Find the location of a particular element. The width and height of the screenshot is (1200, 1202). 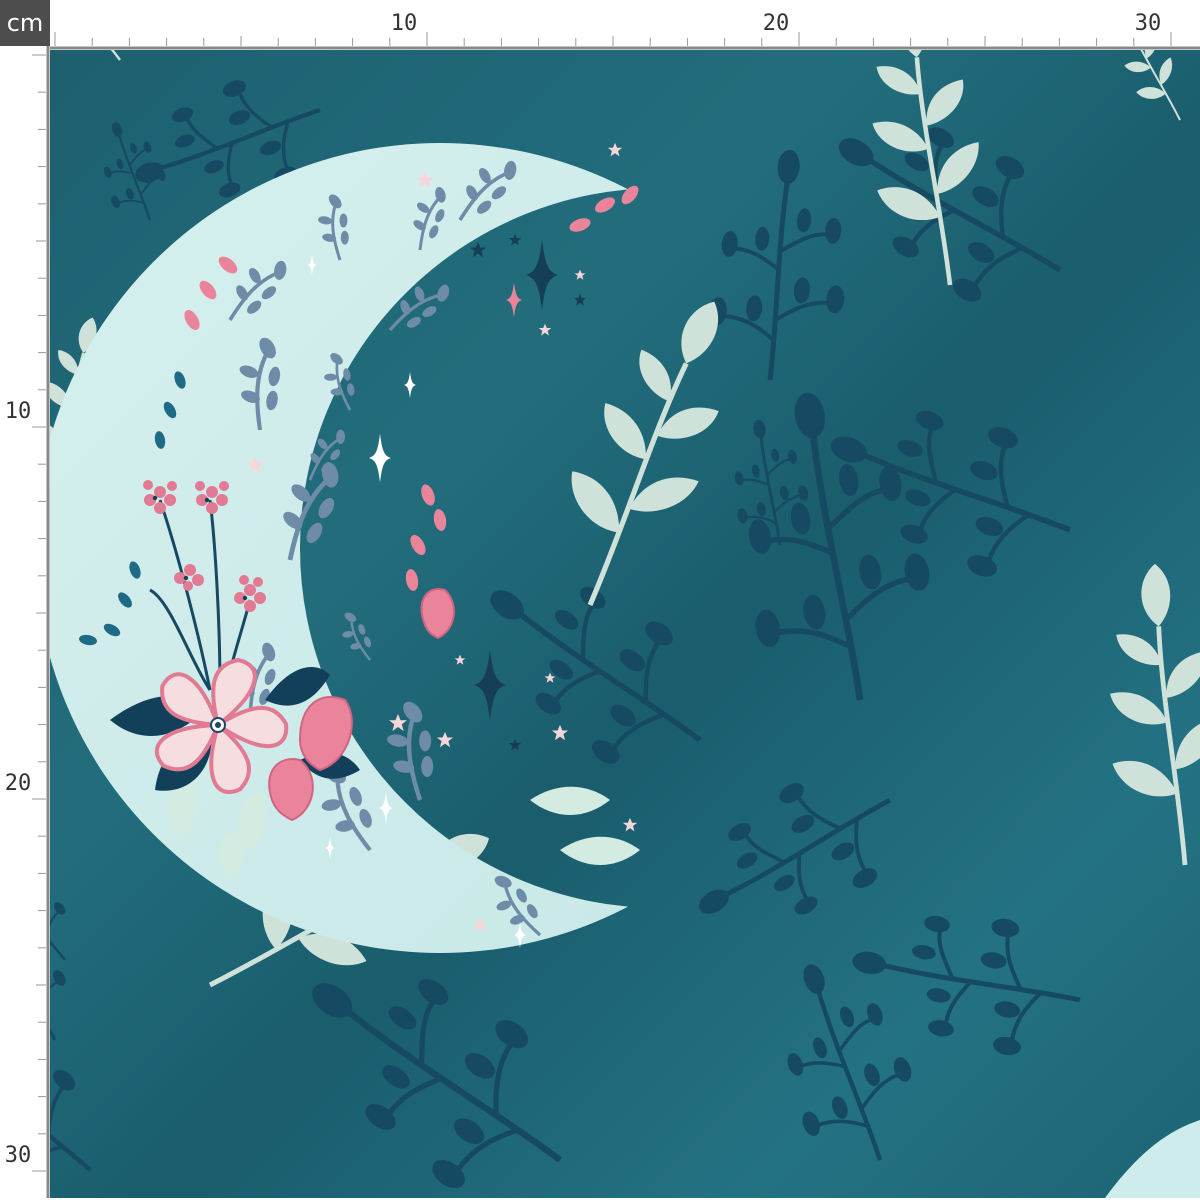

top-ruler-label-10: 10 is located at coordinates (404, 23).